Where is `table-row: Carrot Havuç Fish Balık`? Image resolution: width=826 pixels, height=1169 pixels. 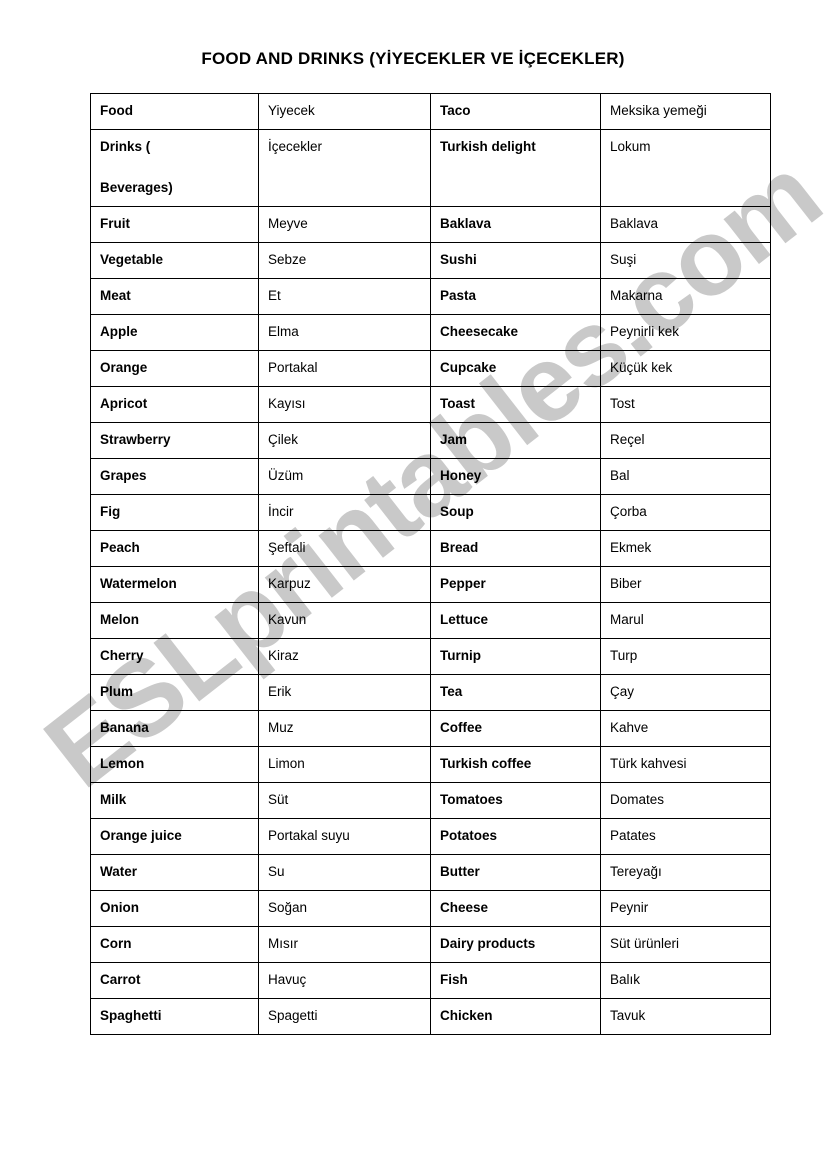
table-row: Carrot Havuç Fish Balık is located at coordinates (430, 980).